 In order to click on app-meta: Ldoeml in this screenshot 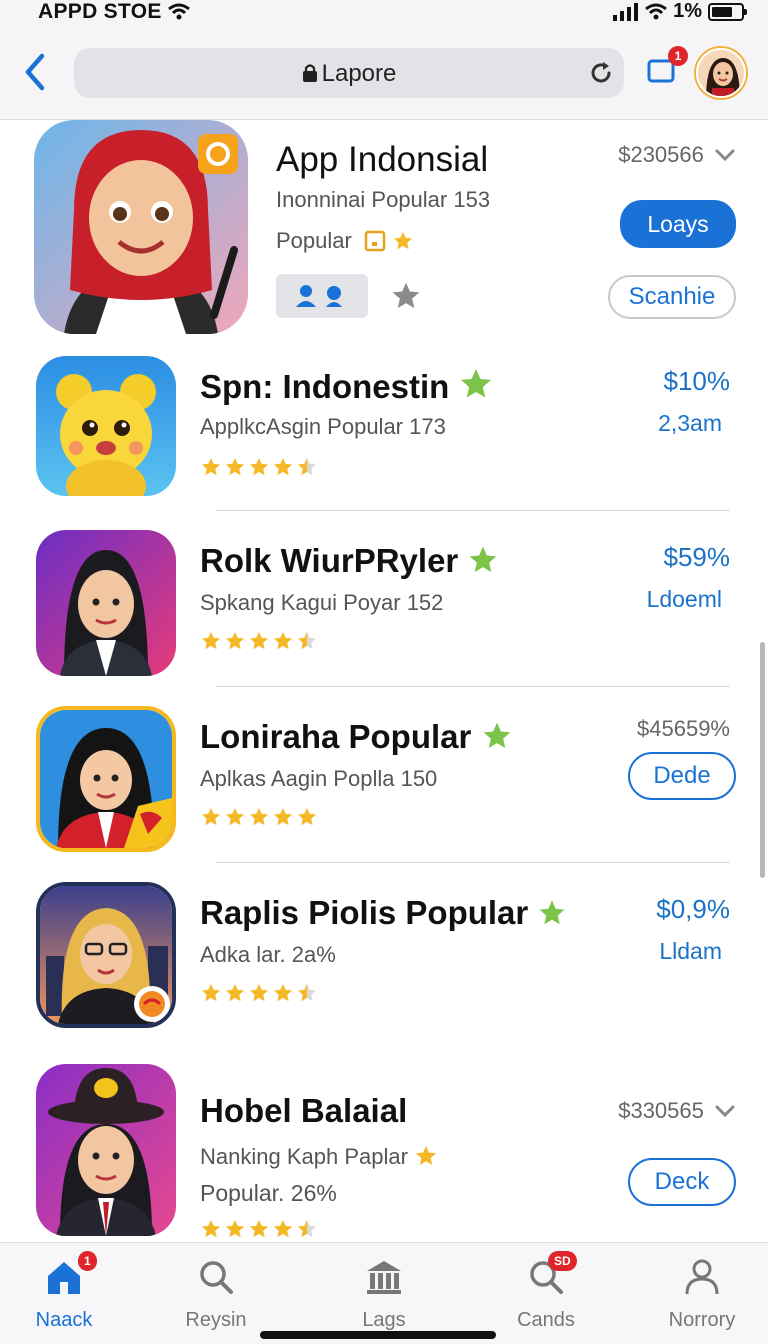, I will do `click(684, 599)`.